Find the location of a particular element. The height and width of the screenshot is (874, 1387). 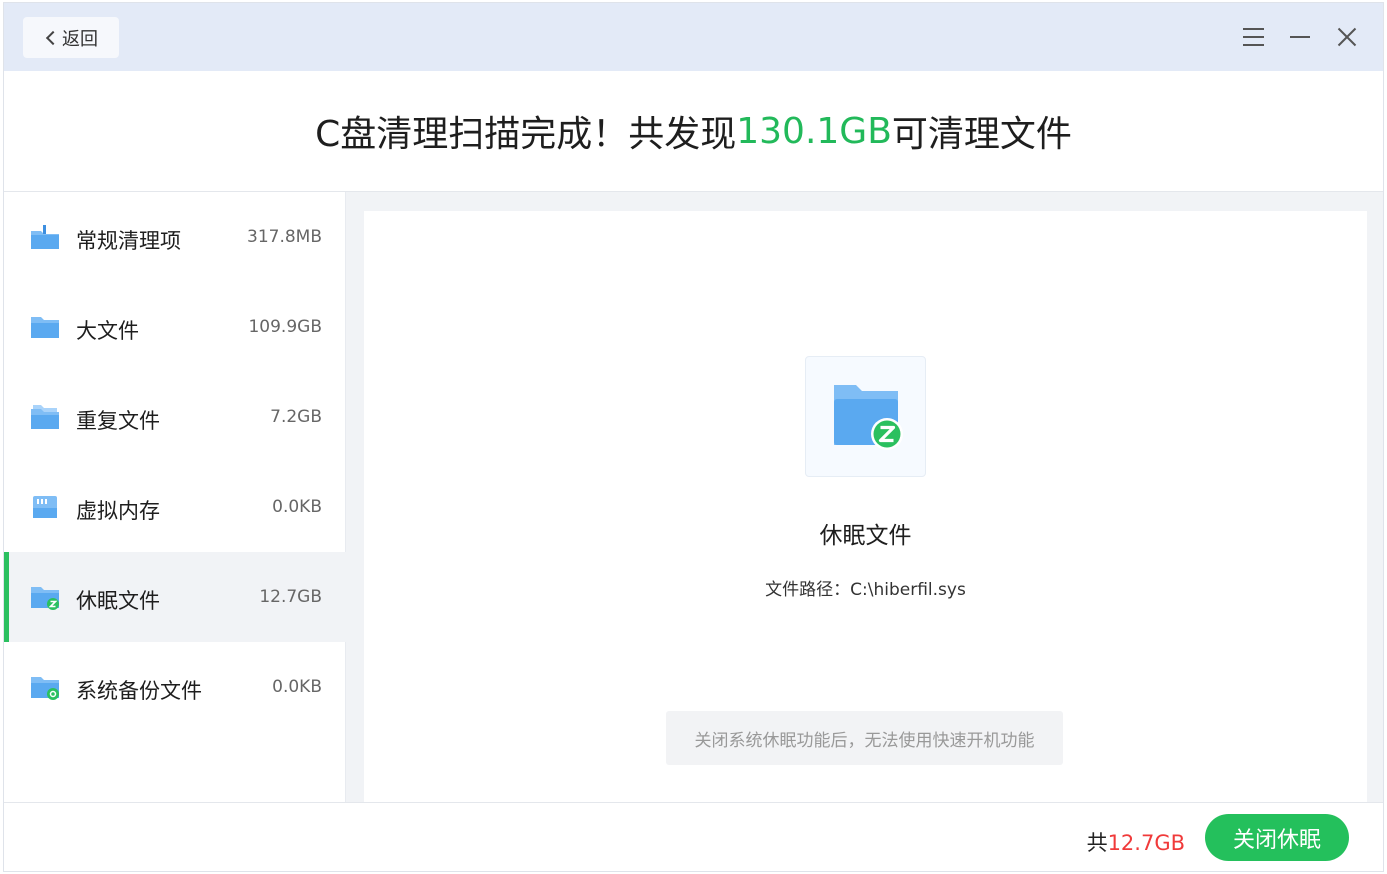

detail-path: 文件路径：C:\hiberfil.sys is located at coordinates (865, 587).